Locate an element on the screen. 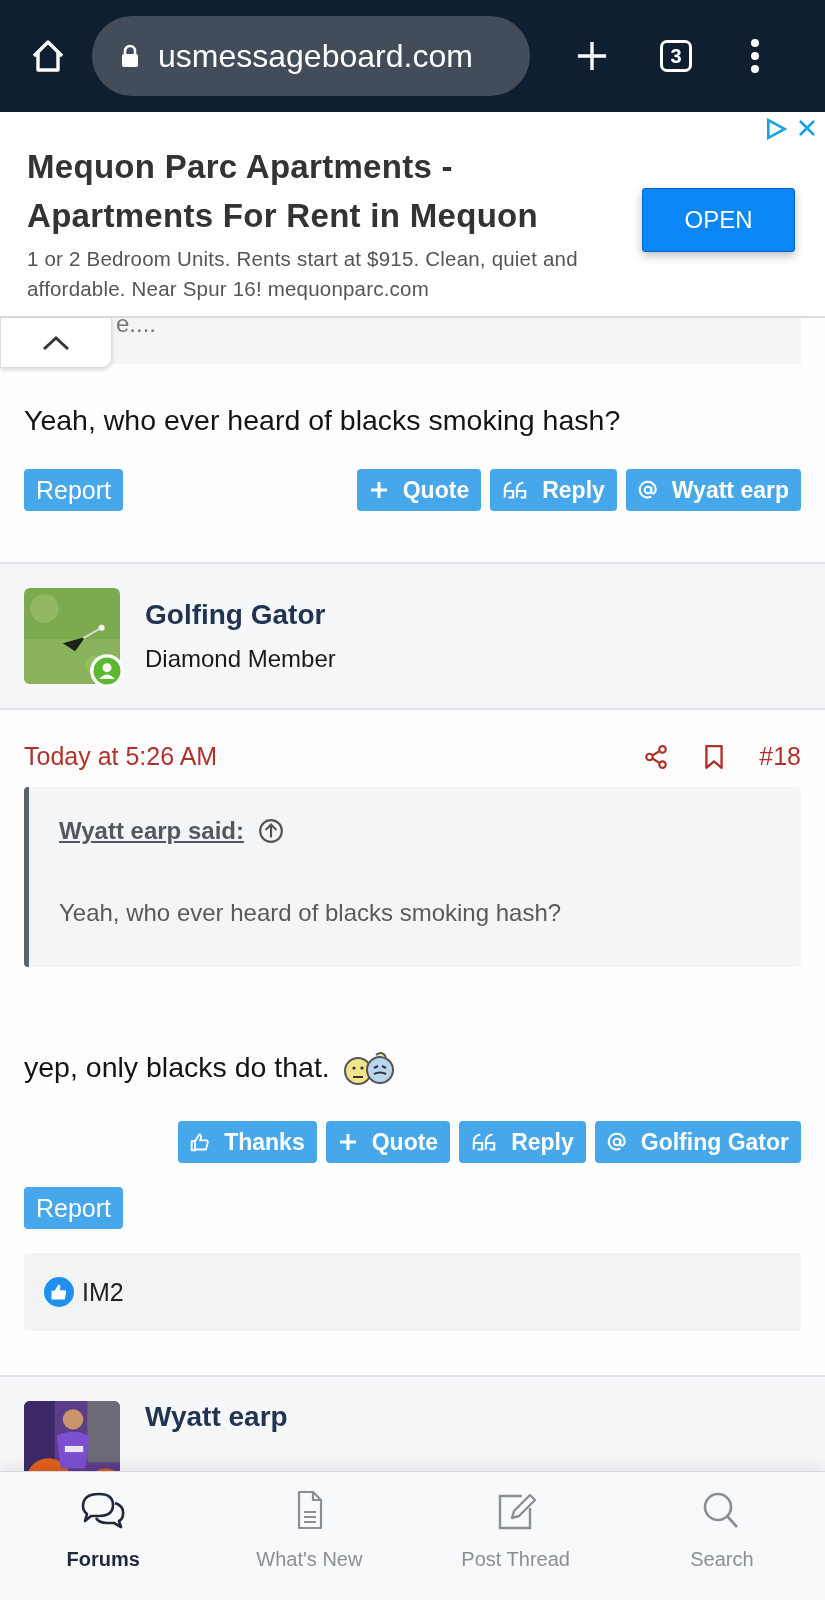 Image resolution: width=825 pixels, height=1600 pixels. quote-text: Yeah, who ever heard of blacks smoking hash? is located at coordinates (311, 913).